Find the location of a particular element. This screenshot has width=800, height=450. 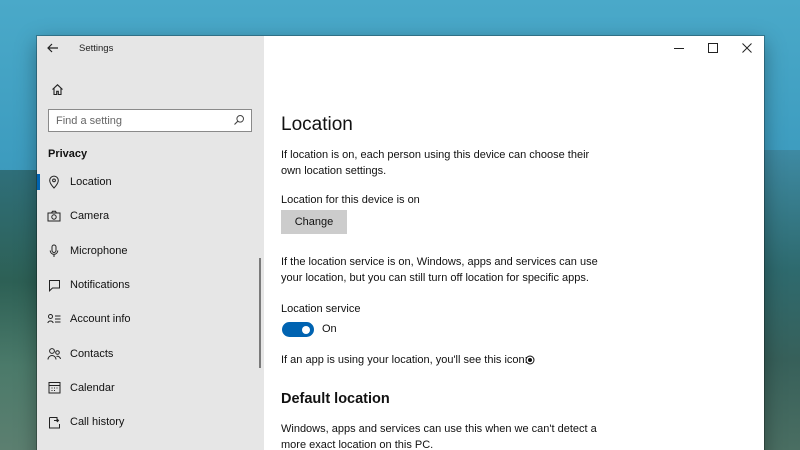

search-icon is located at coordinates (239, 120).